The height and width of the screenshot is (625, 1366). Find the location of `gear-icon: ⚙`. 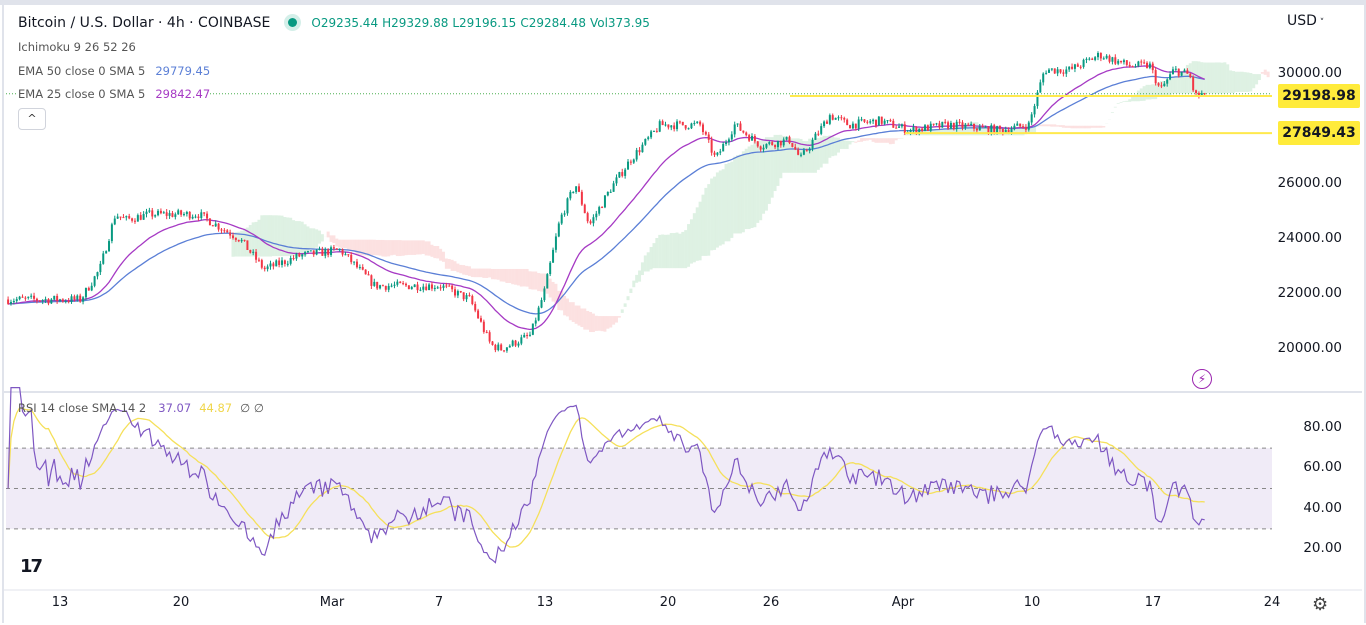

gear-icon: ⚙ is located at coordinates (1320, 604).